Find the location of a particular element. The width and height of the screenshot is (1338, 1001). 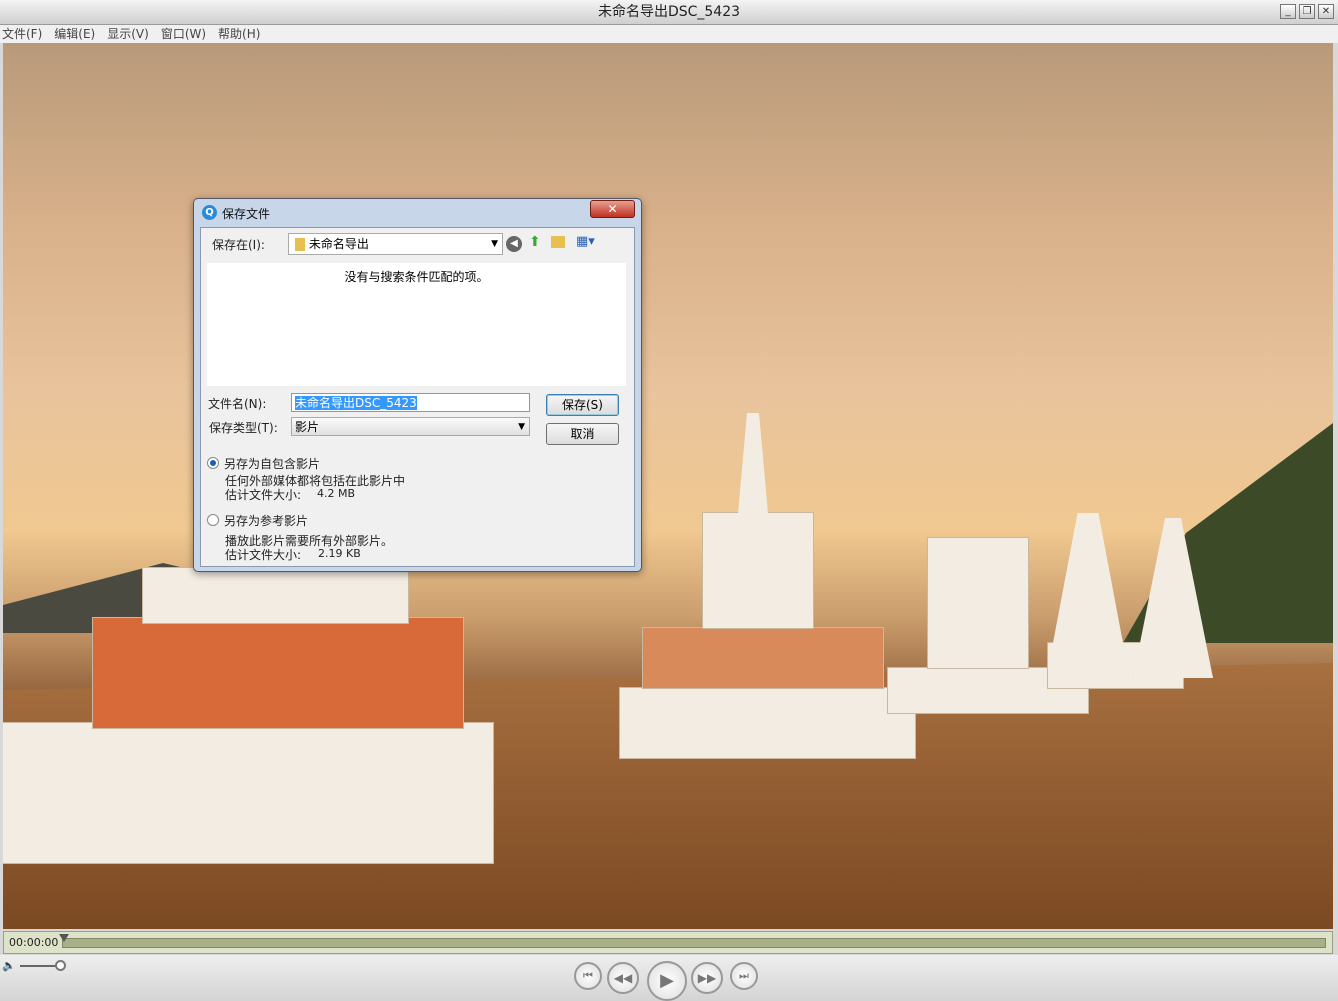

skip-start-icon: ⏮ is located at coordinates (588, 975).